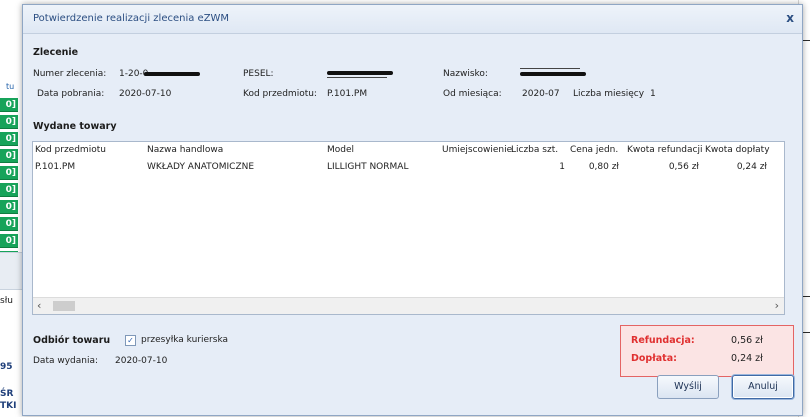 The image size is (810, 417). What do you see at coordinates (707, 351) in the screenshot?
I see `amount-summary: Refundacja: 0,56 zł Dopłata: 0,24 zł` at bounding box center [707, 351].